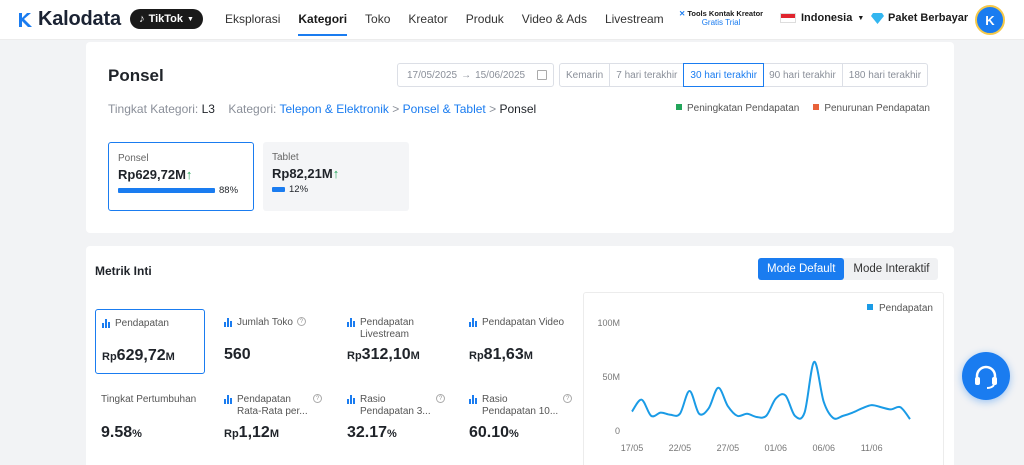 The height and width of the screenshot is (465, 1024). Describe the element at coordinates (520, 418) in the screenshot. I see `metric-revenue-ratio-10: Rasio Pendapatan 10...? 60.10%` at that location.